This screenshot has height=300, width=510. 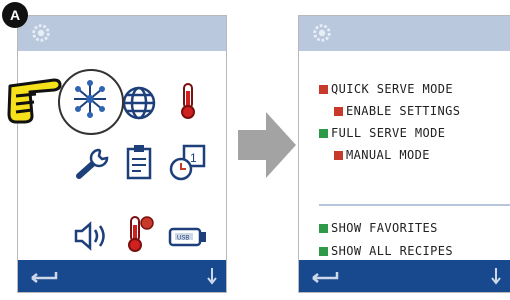 I want to click on menu-item-full-serve: FULL SERVE MODE, so click(x=382, y=133).